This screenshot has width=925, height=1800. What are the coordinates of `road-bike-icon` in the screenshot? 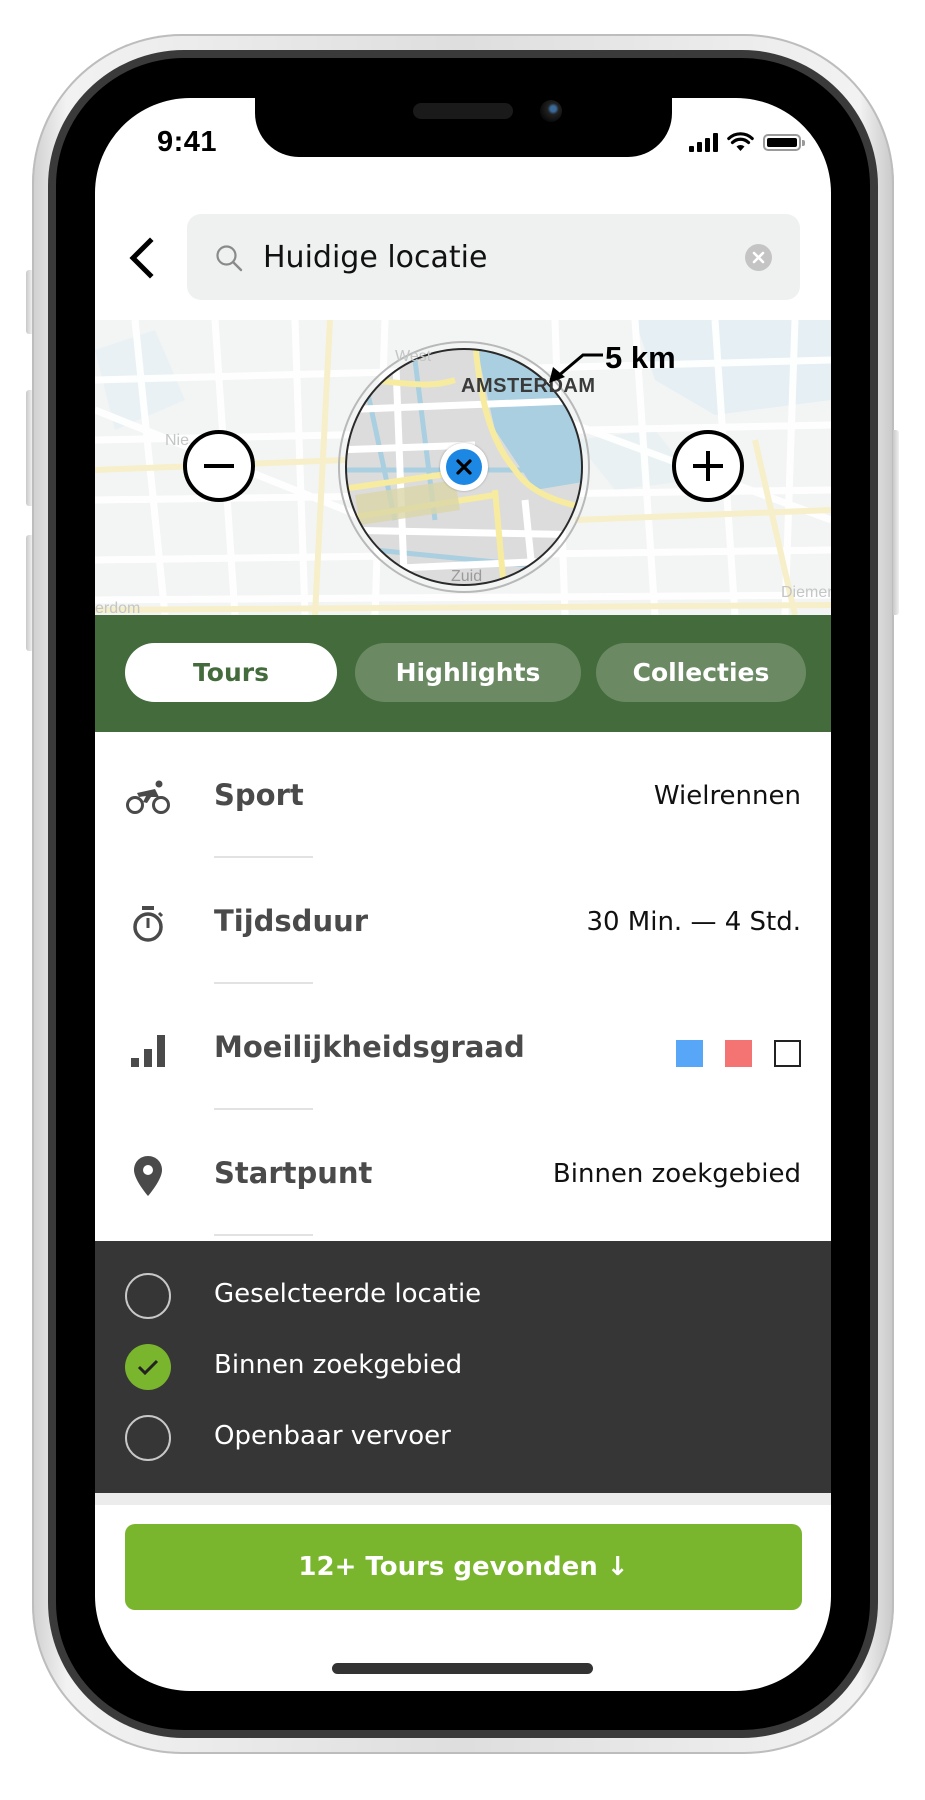 It's located at (148, 798).